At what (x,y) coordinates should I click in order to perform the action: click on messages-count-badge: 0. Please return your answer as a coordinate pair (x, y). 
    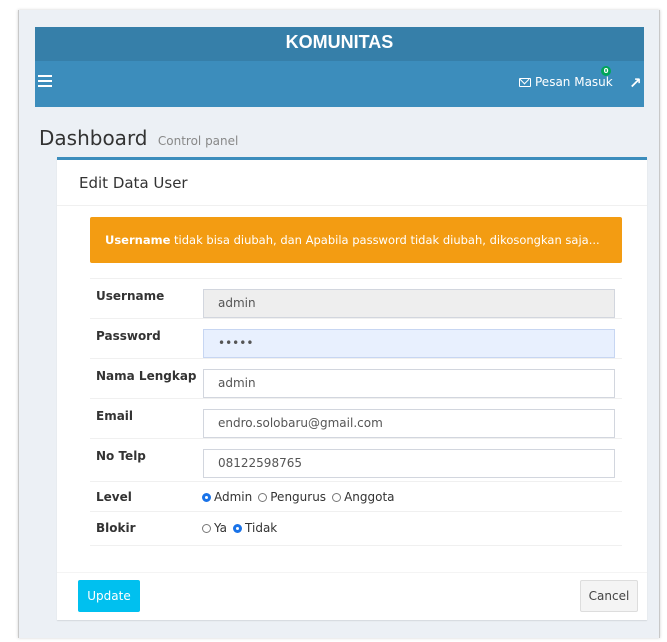
    Looking at the image, I should click on (606, 71).